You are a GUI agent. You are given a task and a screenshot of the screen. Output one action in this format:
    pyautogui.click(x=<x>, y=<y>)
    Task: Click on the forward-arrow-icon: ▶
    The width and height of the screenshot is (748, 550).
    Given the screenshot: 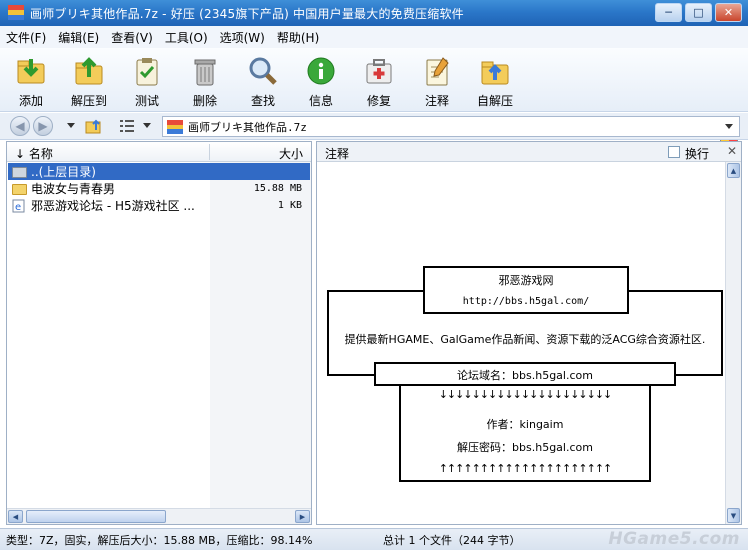 What is the action you would take?
    pyautogui.click(x=43, y=126)
    